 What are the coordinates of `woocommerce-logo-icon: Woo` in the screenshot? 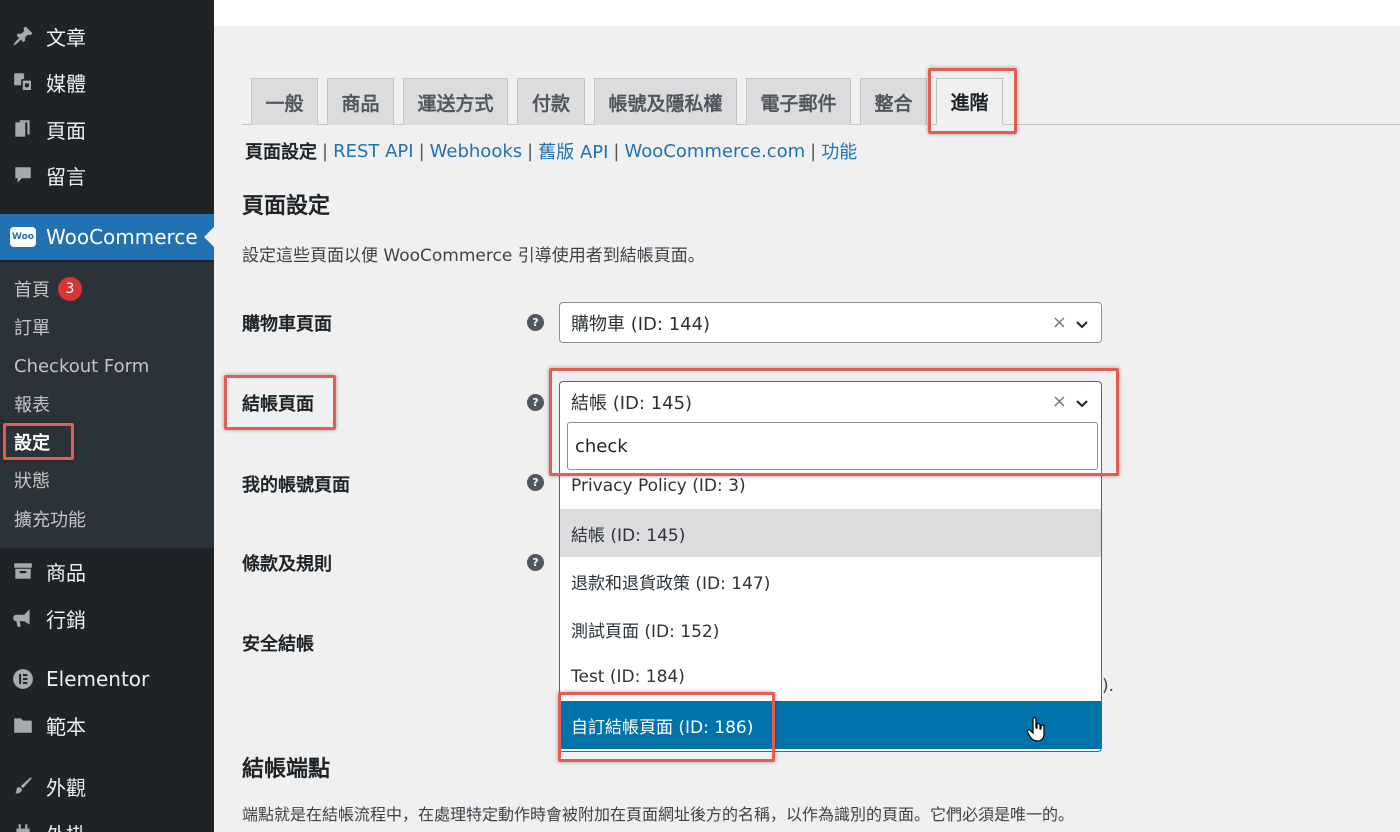 It's located at (23, 237).